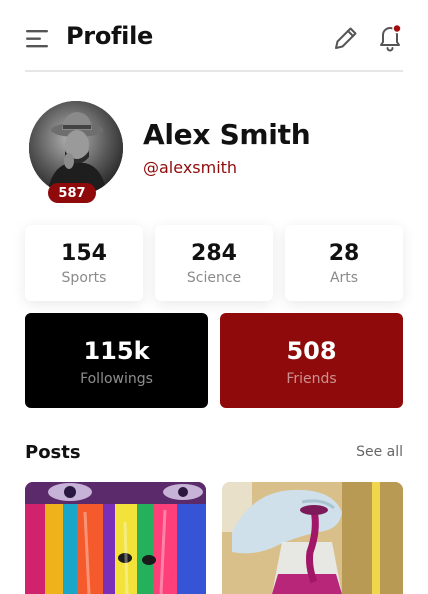 Image resolution: width=428 pixels, height=594 pixels. What do you see at coordinates (311, 379) in the screenshot?
I see `friends-label: Friends` at bounding box center [311, 379].